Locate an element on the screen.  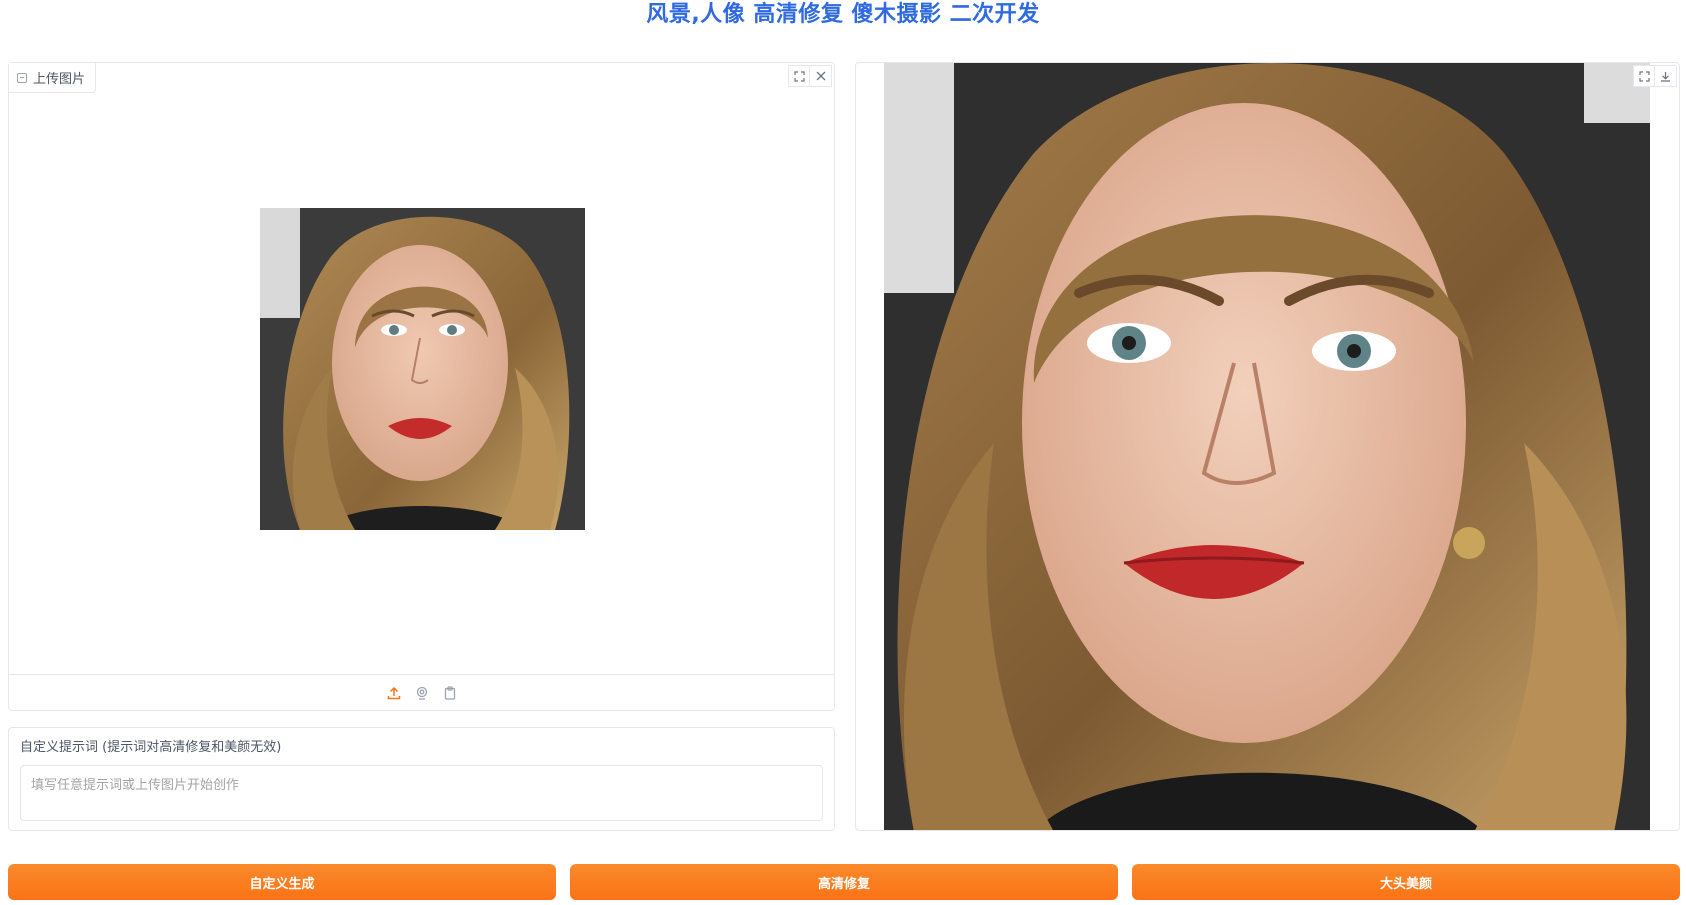
prompt-input is located at coordinates (421, 793).